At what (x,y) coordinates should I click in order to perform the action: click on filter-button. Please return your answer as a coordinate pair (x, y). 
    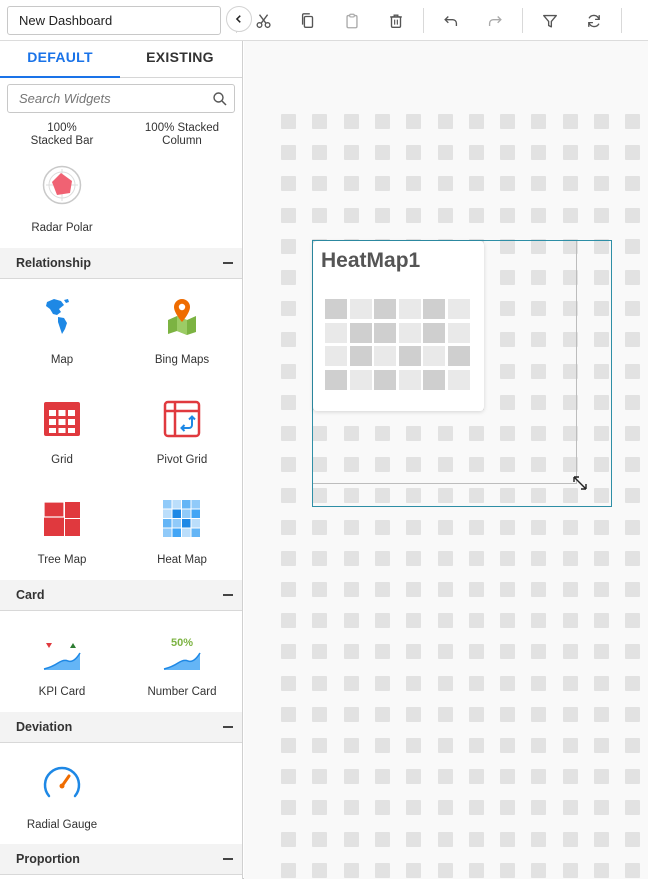
    Looking at the image, I should click on (550, 21).